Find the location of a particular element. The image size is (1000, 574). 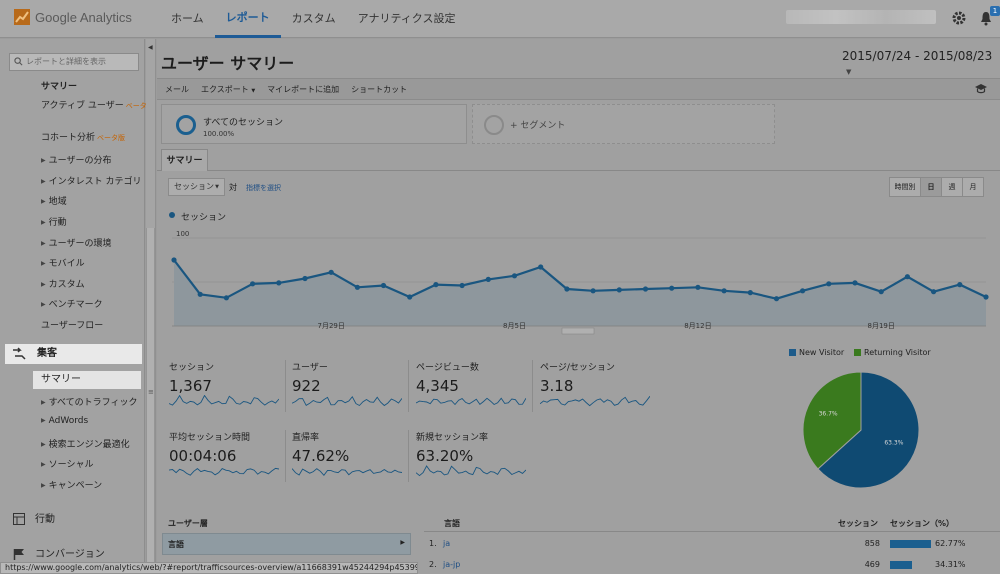

sidebar-item-geo: ▶ 地域 is located at coordinates (54, 200).